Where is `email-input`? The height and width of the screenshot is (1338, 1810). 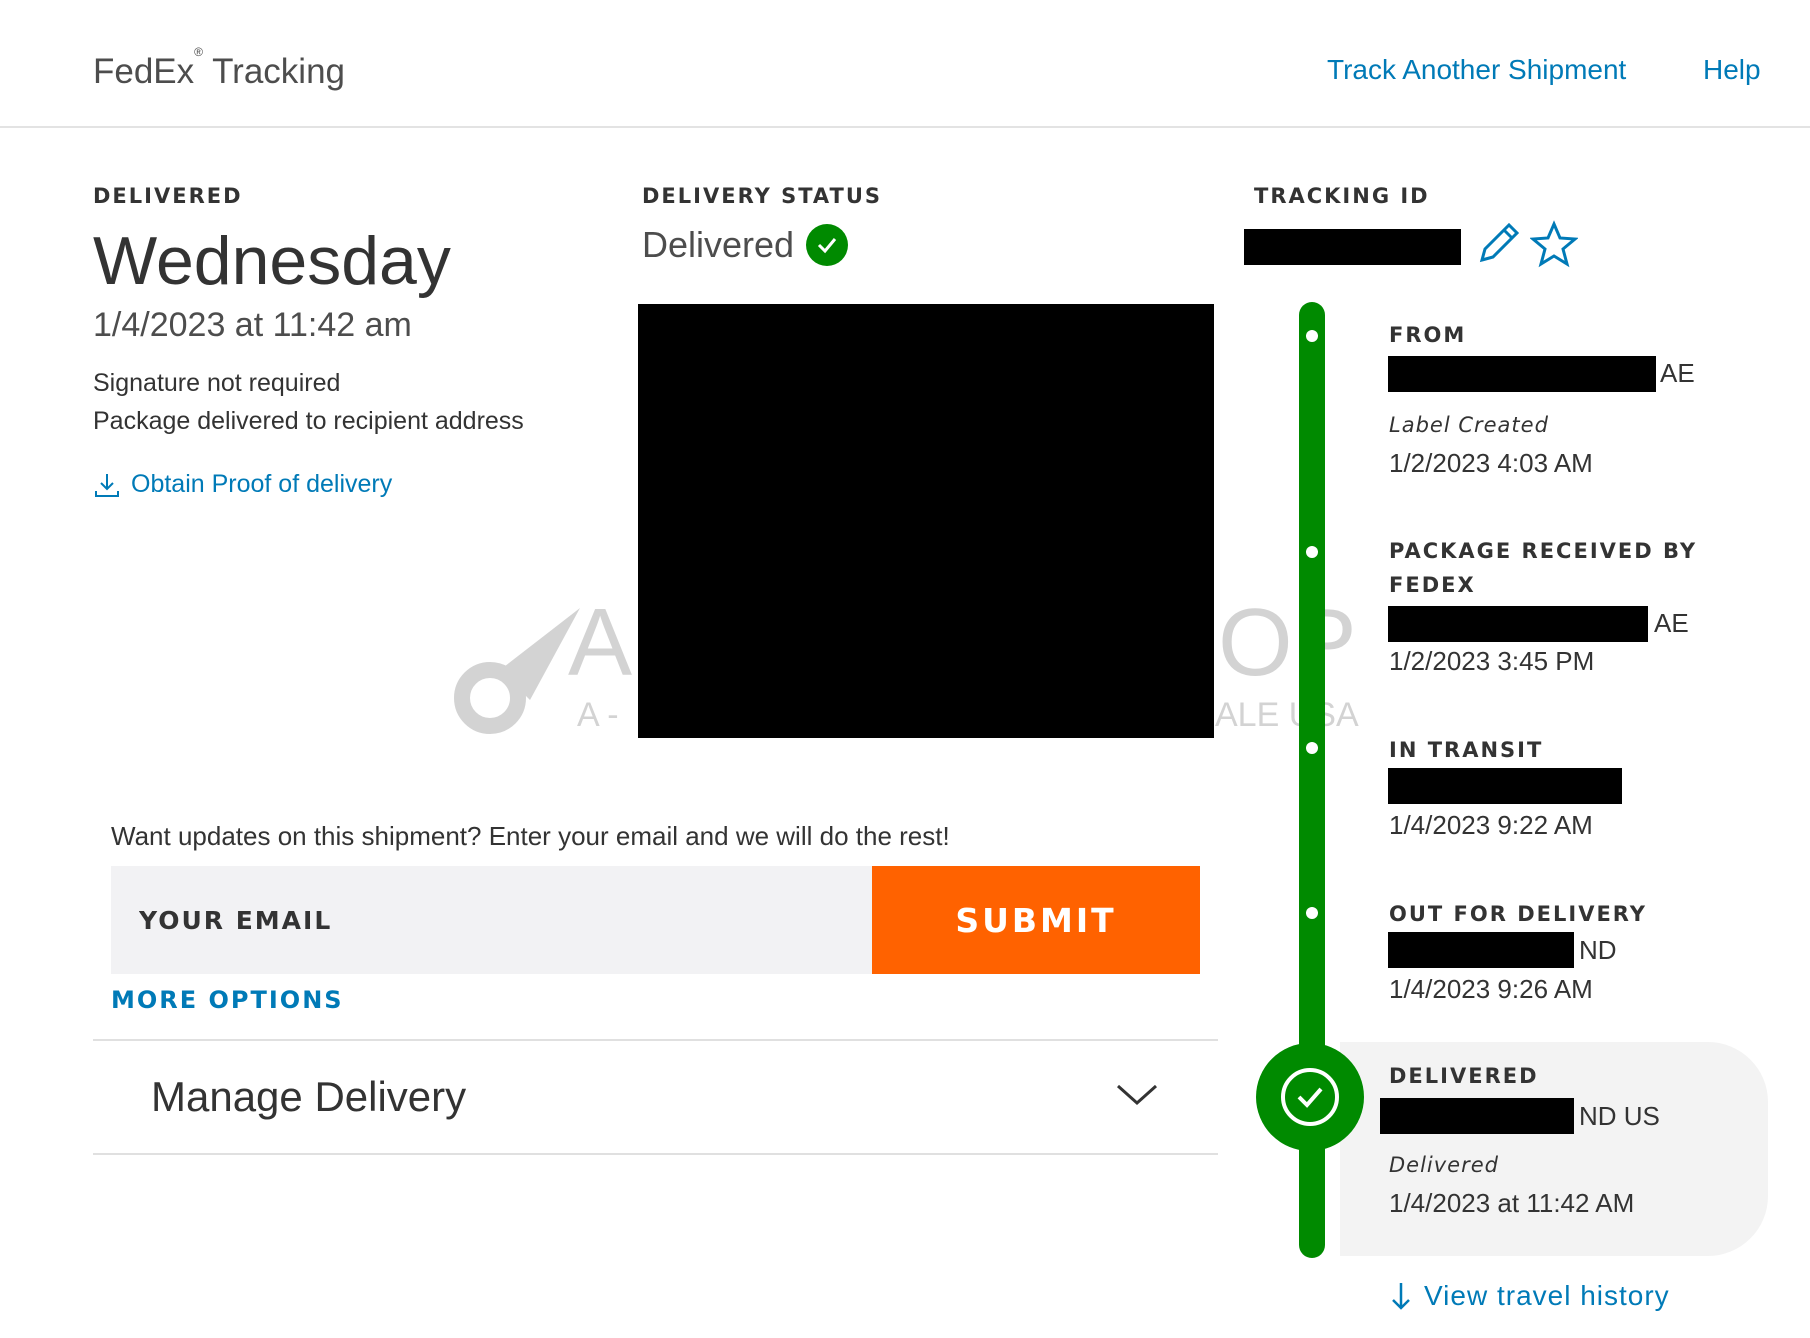 email-input is located at coordinates (491, 920).